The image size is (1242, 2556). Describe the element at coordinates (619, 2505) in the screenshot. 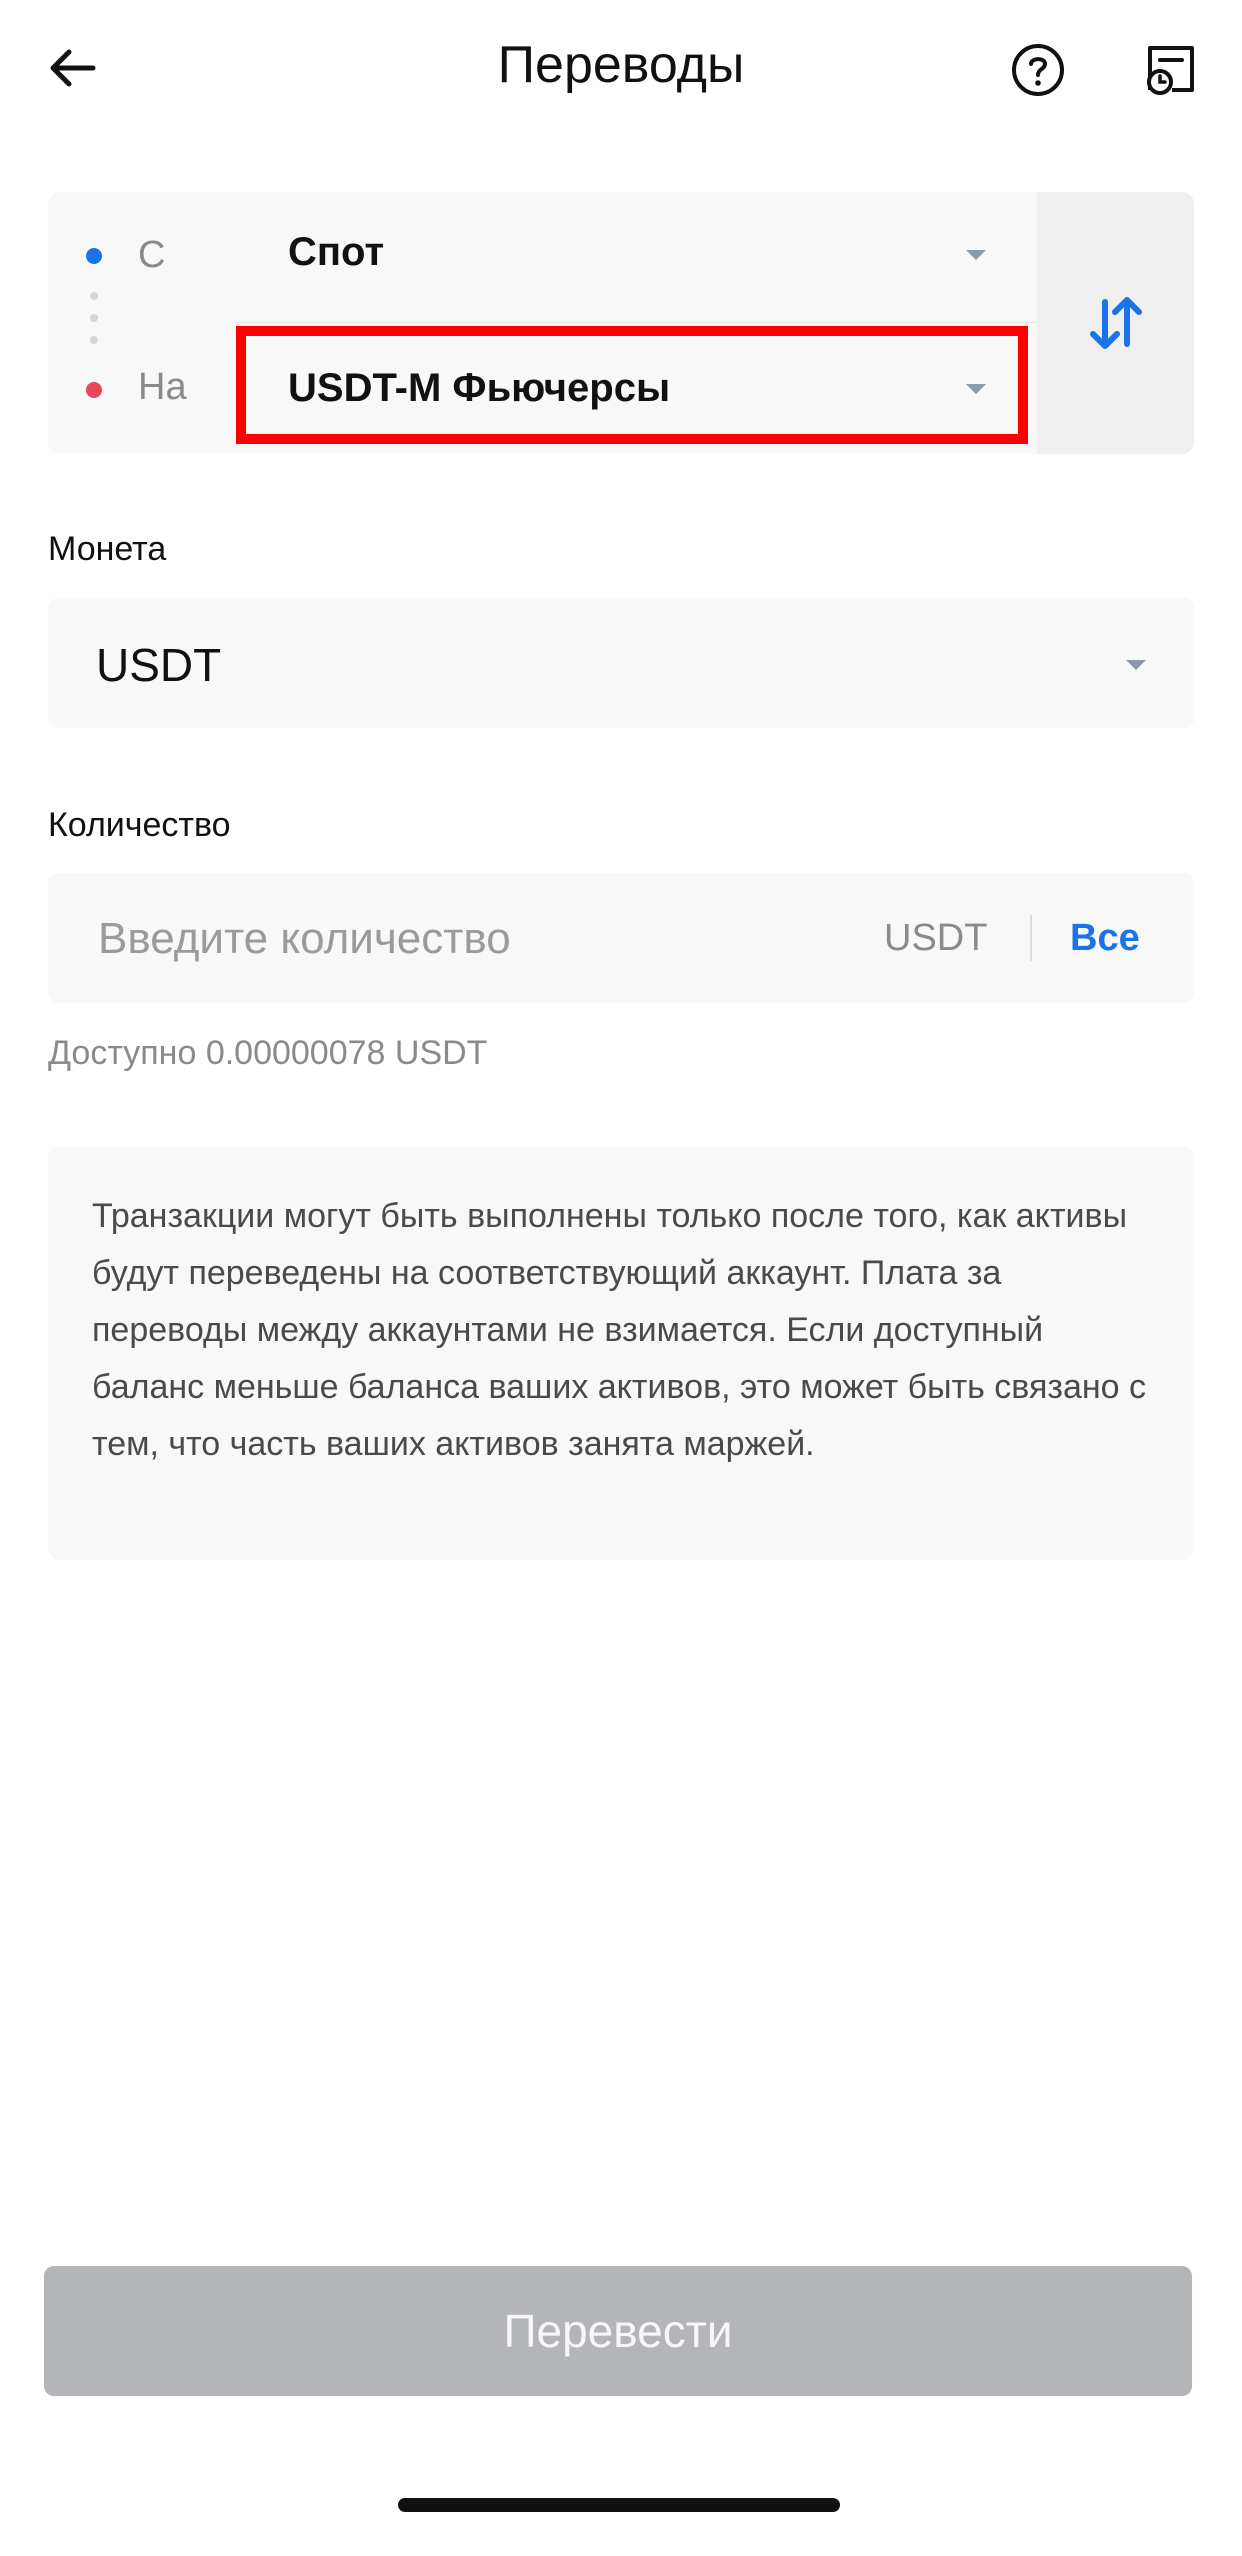

I see `home-indicator` at that location.